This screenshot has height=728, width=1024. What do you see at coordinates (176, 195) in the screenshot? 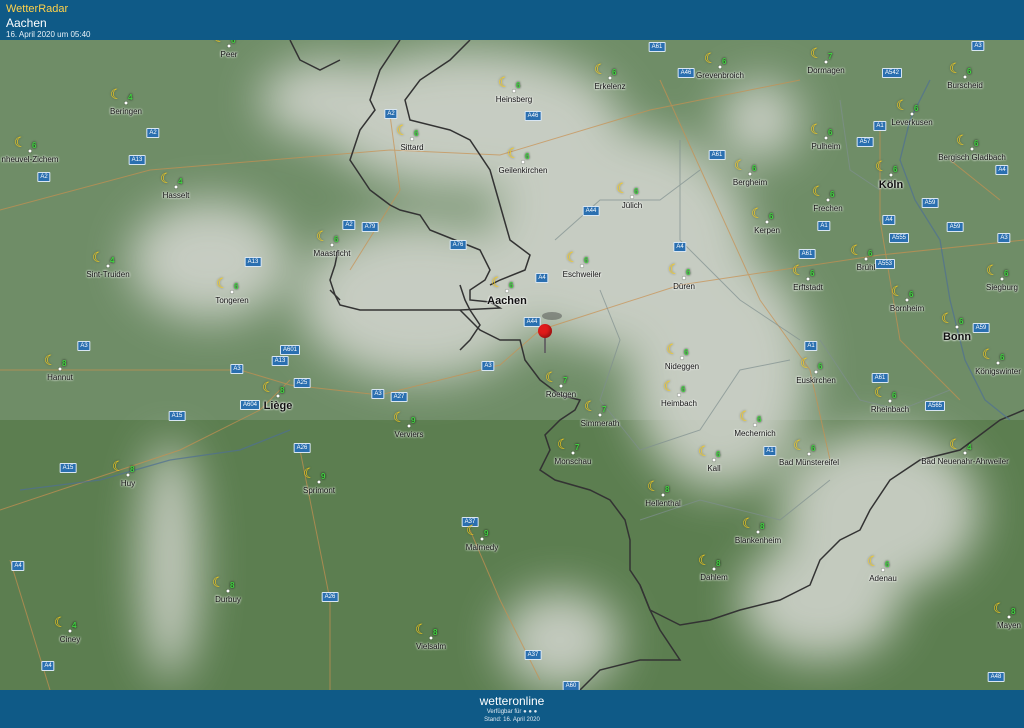
I see `city-label-hasselt: Hasselt` at bounding box center [176, 195].